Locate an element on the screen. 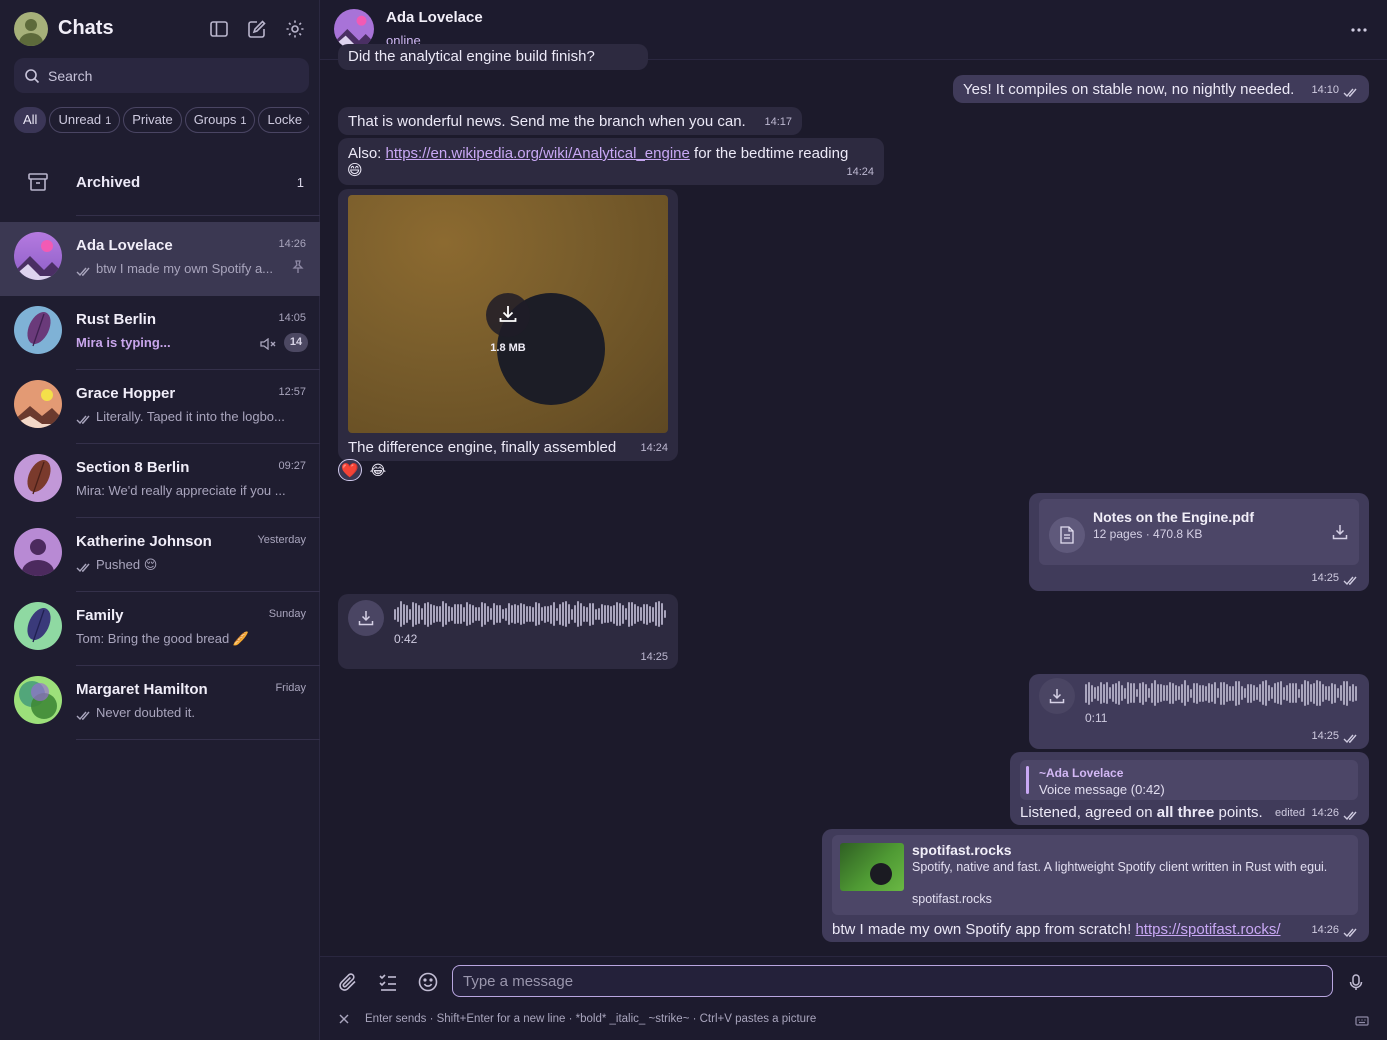 The image size is (1387, 1040). microphone-icon is located at coordinates (1356, 983).